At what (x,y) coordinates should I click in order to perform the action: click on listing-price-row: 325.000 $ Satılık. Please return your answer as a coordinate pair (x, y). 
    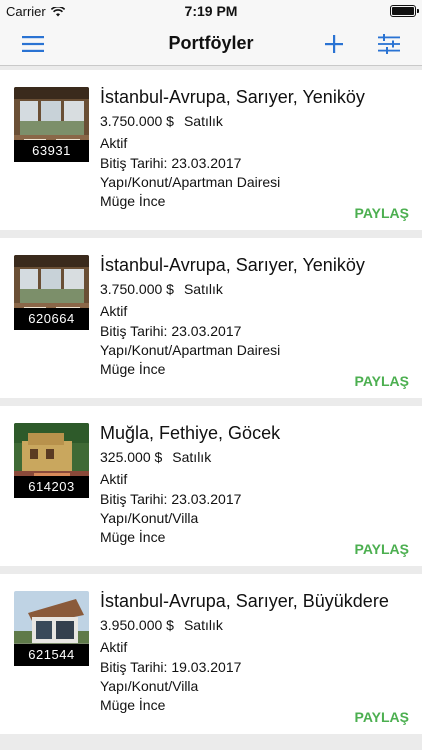
    Looking at the image, I should click on (155, 457).